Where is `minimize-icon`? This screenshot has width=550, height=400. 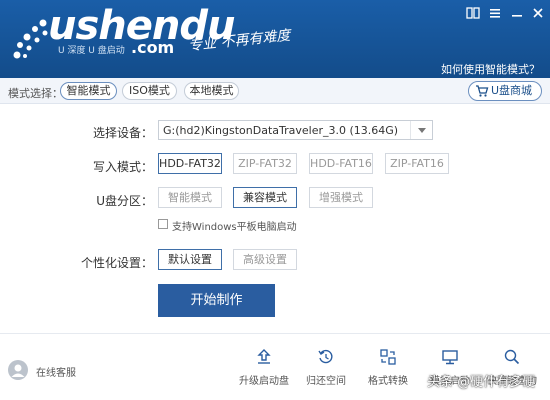 minimize-icon is located at coordinates (517, 14).